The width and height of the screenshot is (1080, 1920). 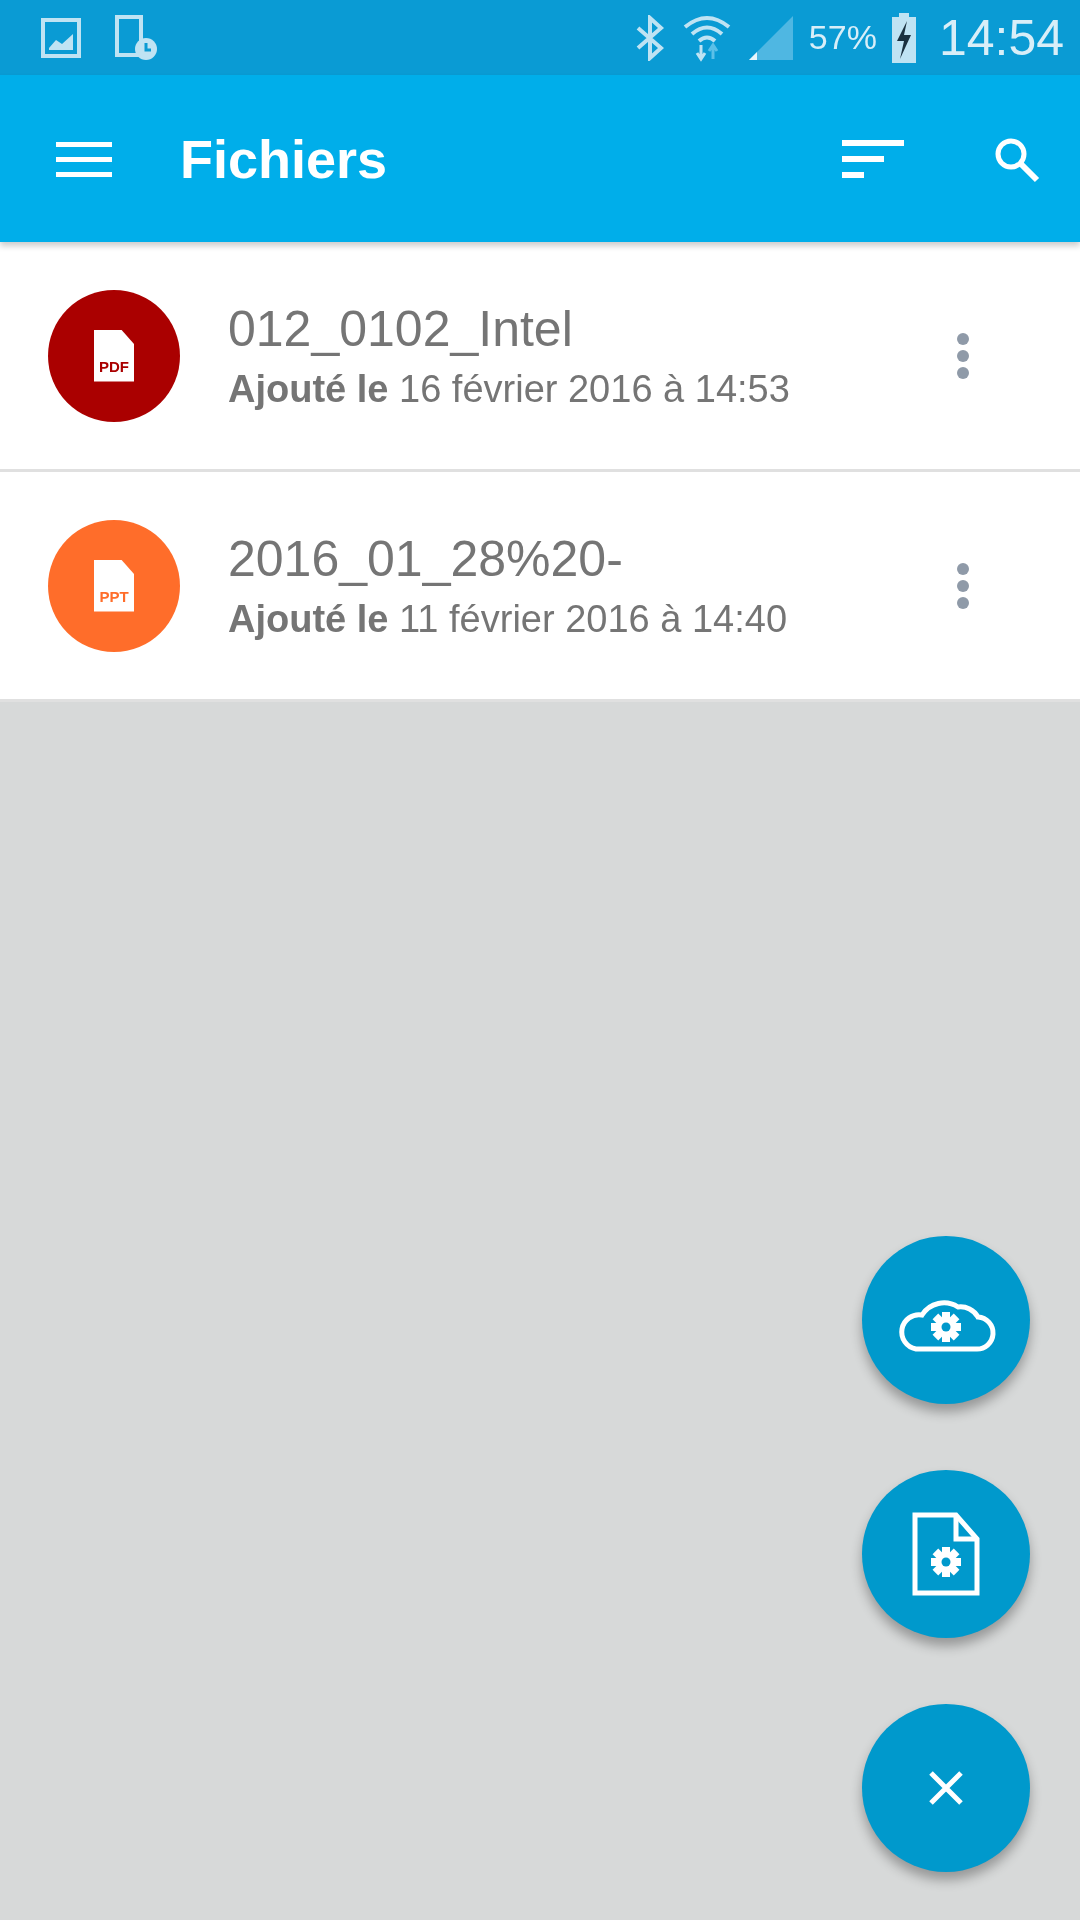 I want to click on file-type-label: PDF, so click(x=114, y=366).